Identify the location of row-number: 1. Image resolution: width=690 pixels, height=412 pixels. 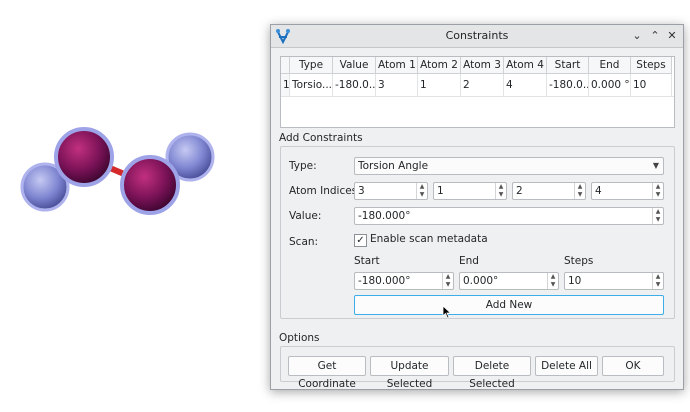
(285, 85).